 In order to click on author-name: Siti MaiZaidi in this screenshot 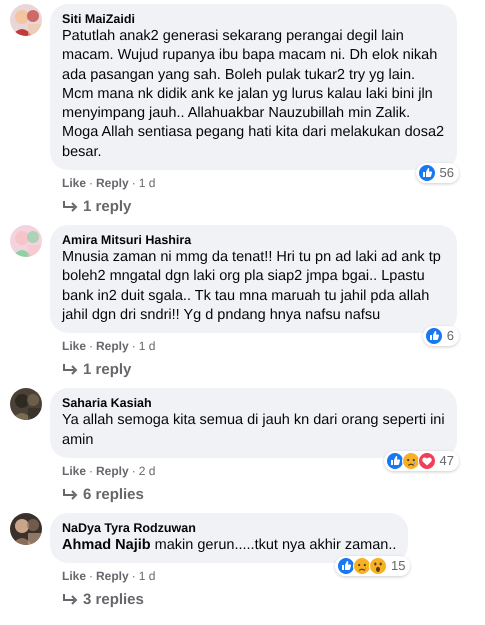, I will do `click(253, 19)`.